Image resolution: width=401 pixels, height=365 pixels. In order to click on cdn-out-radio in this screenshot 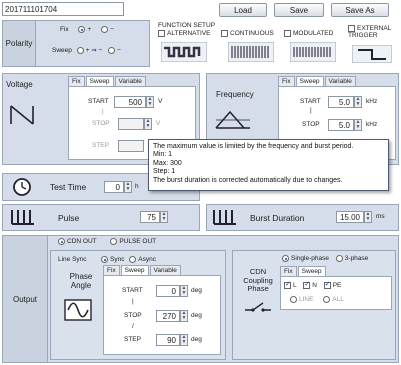, I will do `click(61, 241)`.